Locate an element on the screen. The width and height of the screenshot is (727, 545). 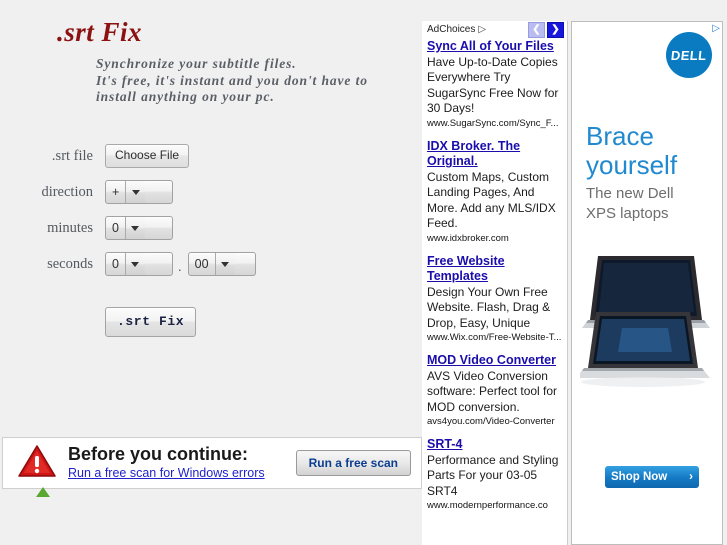
minutes-select-value: 0 is located at coordinates (115, 228).